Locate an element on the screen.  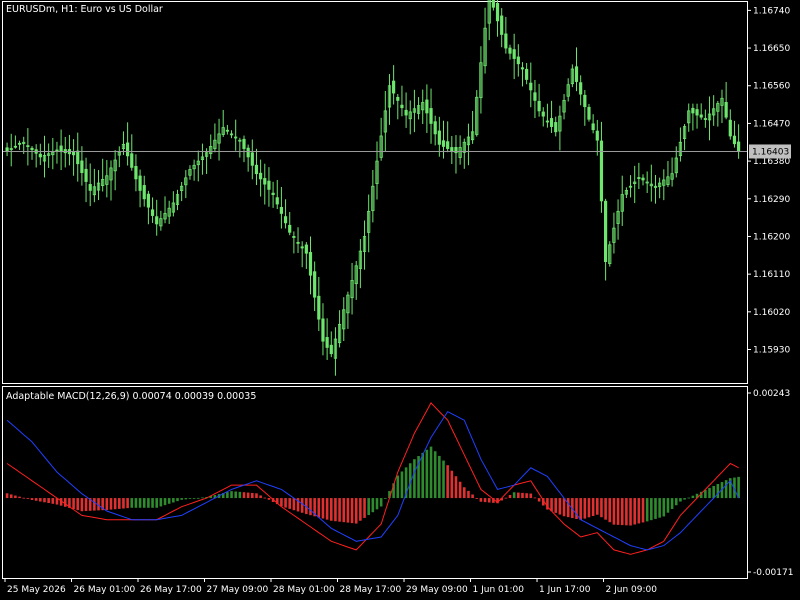
time-tick-label: 26 May 17:00 is located at coordinates (171, 590).